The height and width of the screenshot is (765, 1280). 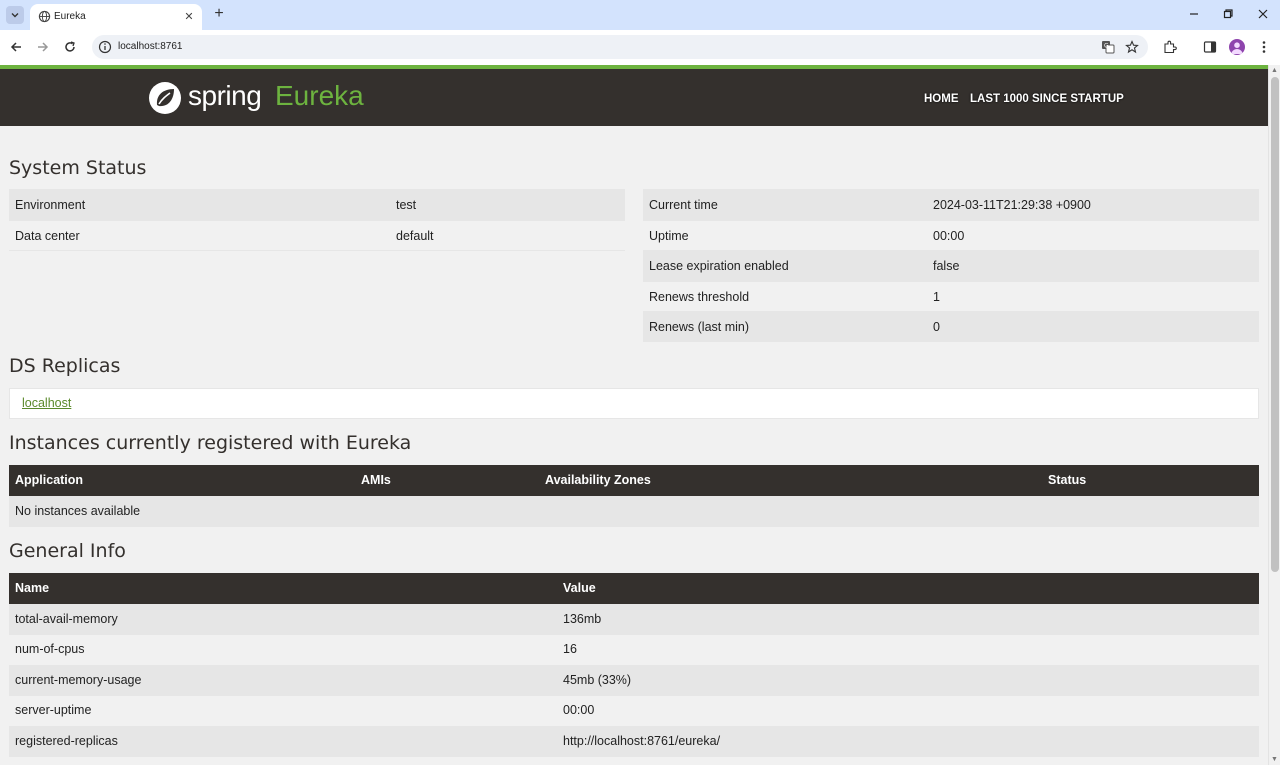 What do you see at coordinates (1274, 70) in the screenshot?
I see `scroll-up-arrow-icon: ▲` at bounding box center [1274, 70].